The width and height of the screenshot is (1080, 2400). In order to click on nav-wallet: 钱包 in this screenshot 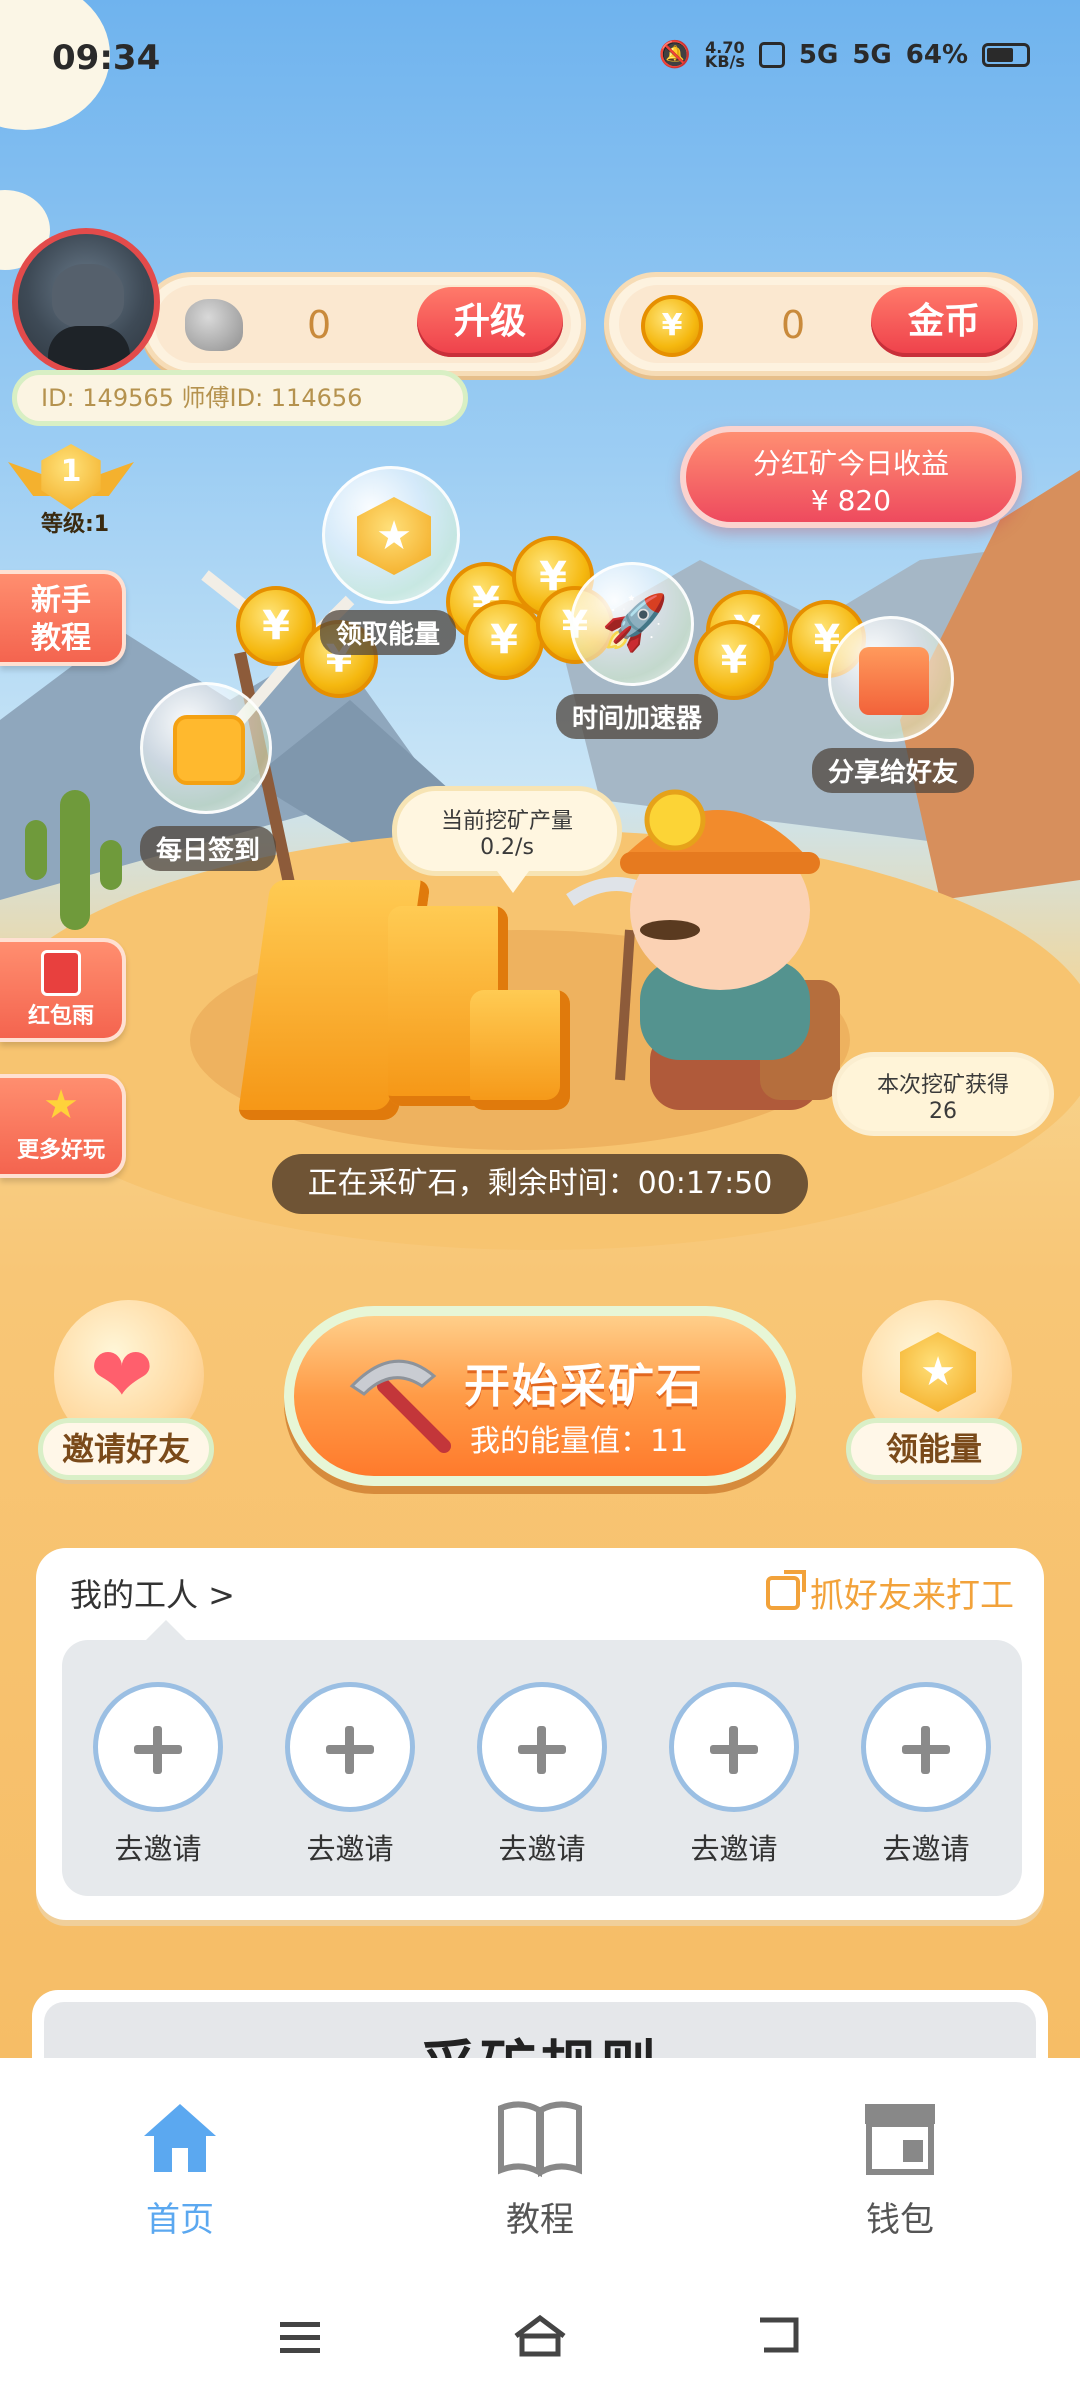, I will do `click(900, 2169)`.